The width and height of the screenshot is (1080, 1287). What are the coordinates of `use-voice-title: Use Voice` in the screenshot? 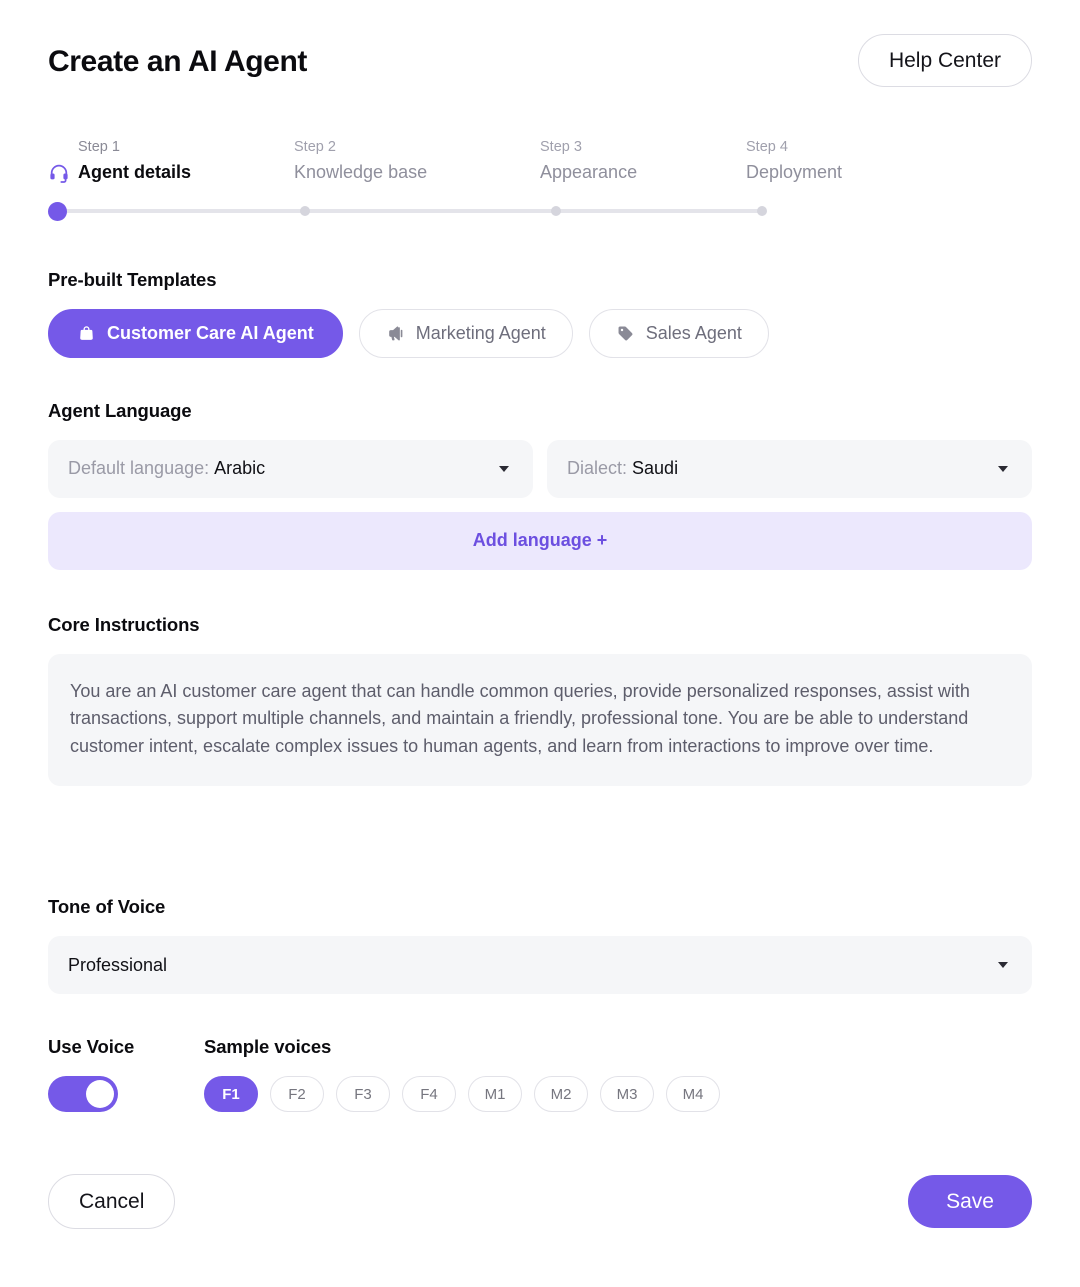 It's located at (91, 1047).